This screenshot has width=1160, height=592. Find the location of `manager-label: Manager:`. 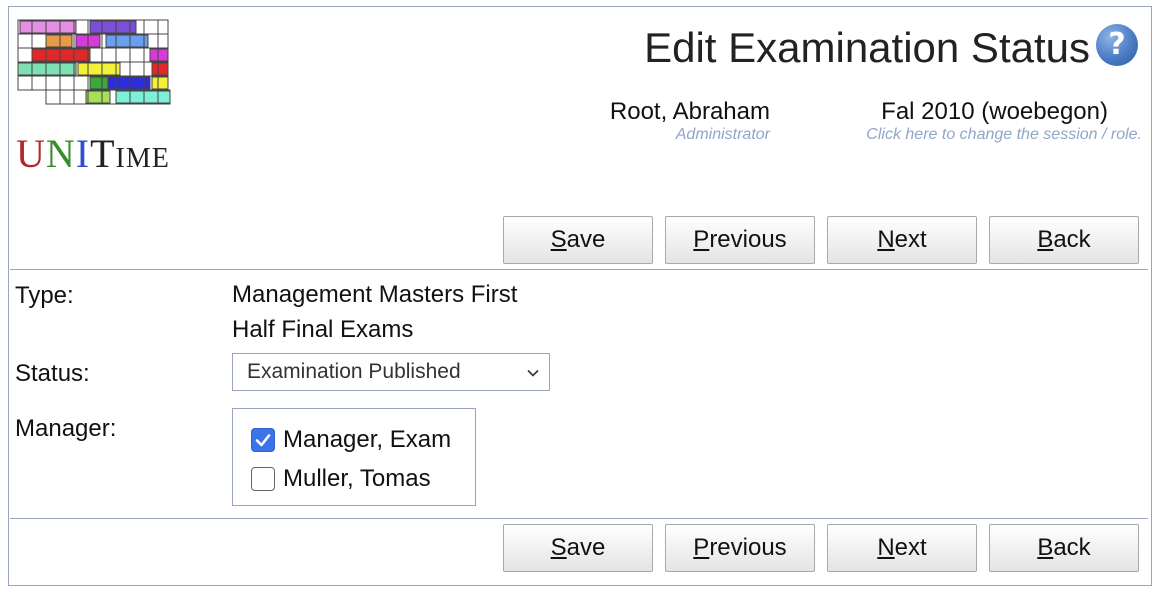

manager-label: Manager: is located at coordinates (66, 428).